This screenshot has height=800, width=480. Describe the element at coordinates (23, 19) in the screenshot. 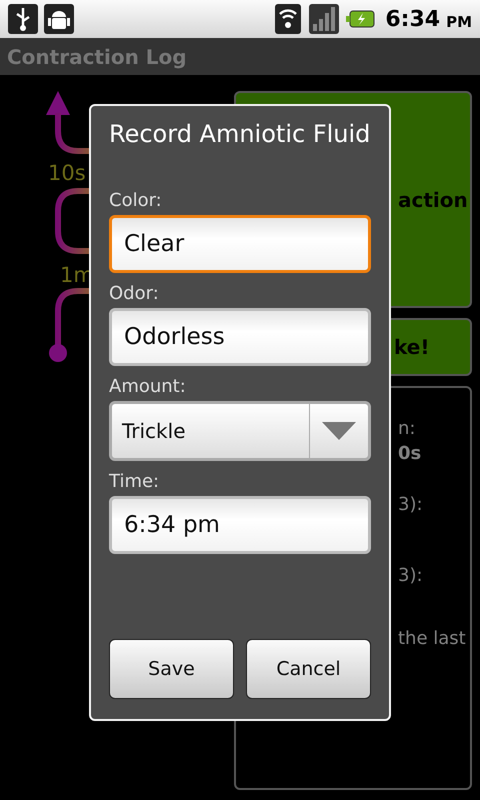

I see `usb-icon` at that location.